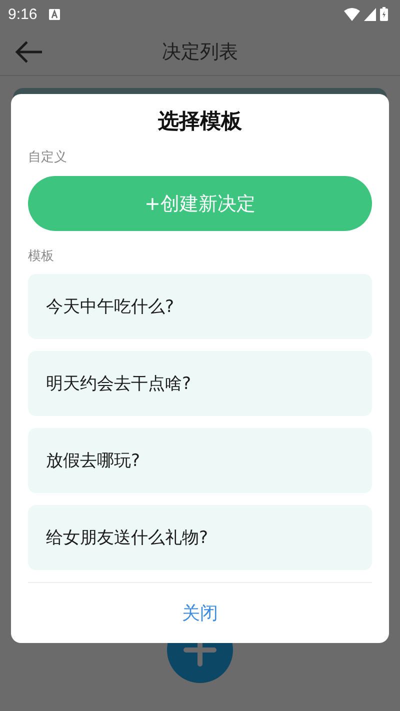  I want to click on status-time: 9:16, so click(23, 14).